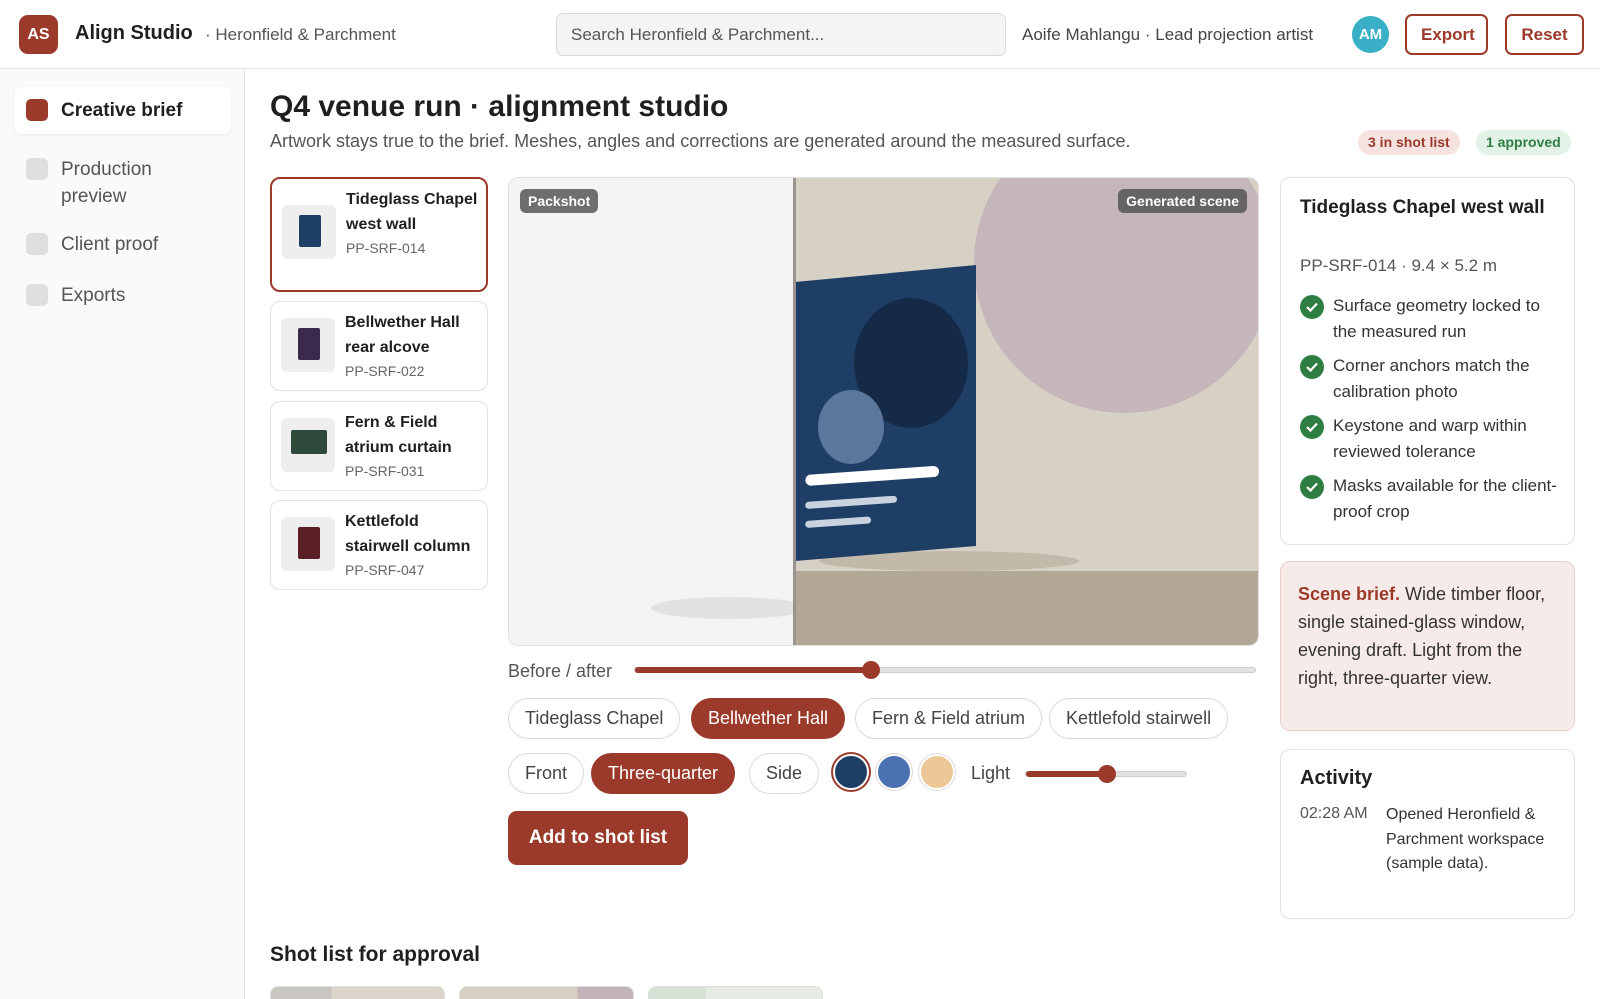 The height and width of the screenshot is (999, 1600). Describe the element at coordinates (991, 773) in the screenshot. I see `light-label: Light` at that location.